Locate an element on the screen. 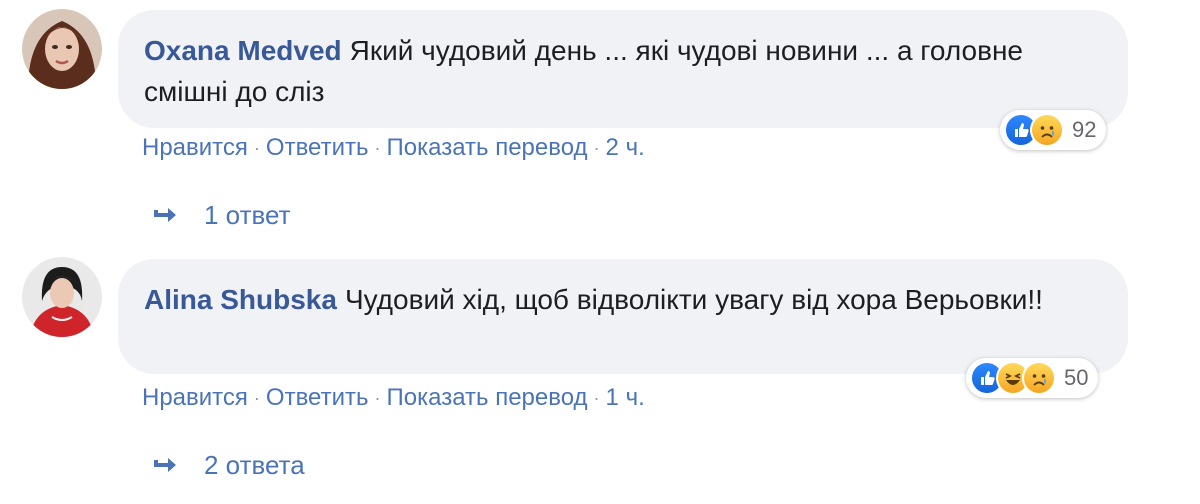 This screenshot has height=504, width=1200. view-replies-link: 2 ответа is located at coordinates (228, 465).